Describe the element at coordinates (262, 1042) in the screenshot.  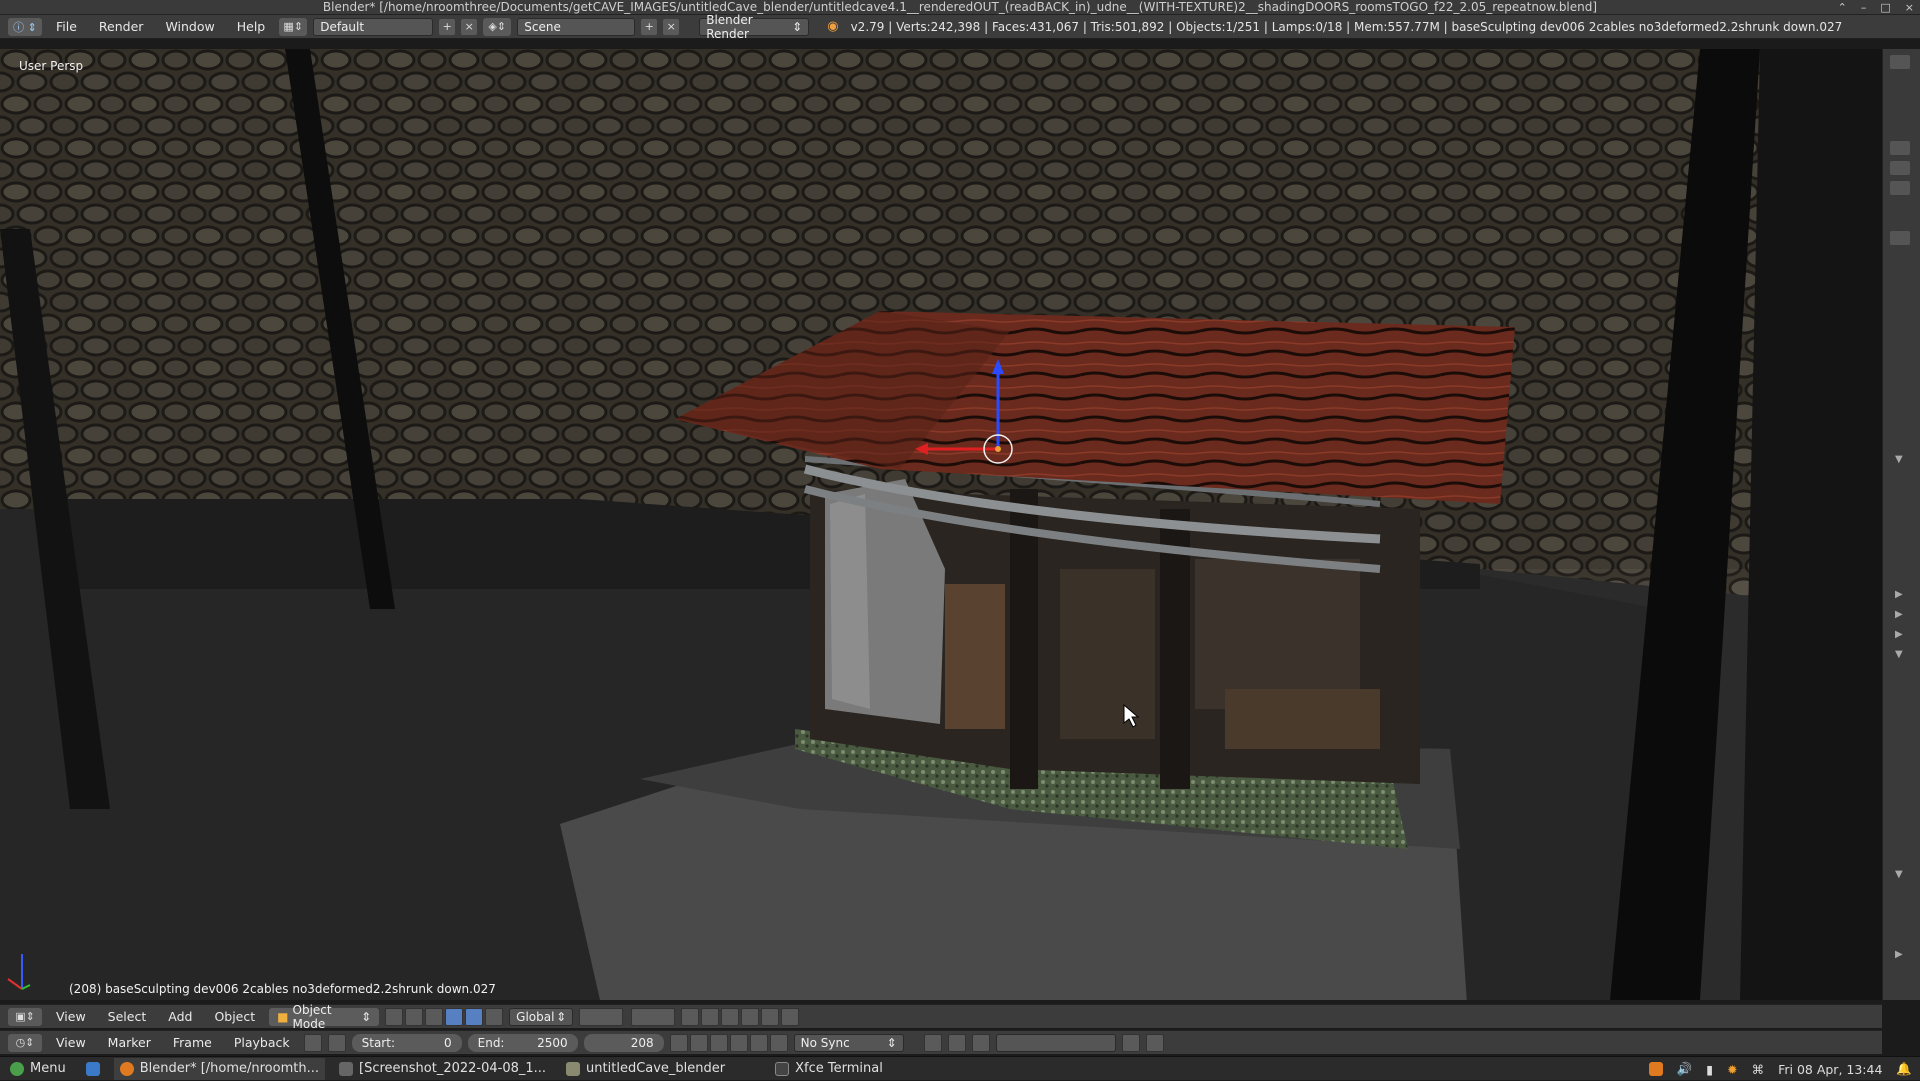
I see `timeline-menu-playback: Playback` at that location.